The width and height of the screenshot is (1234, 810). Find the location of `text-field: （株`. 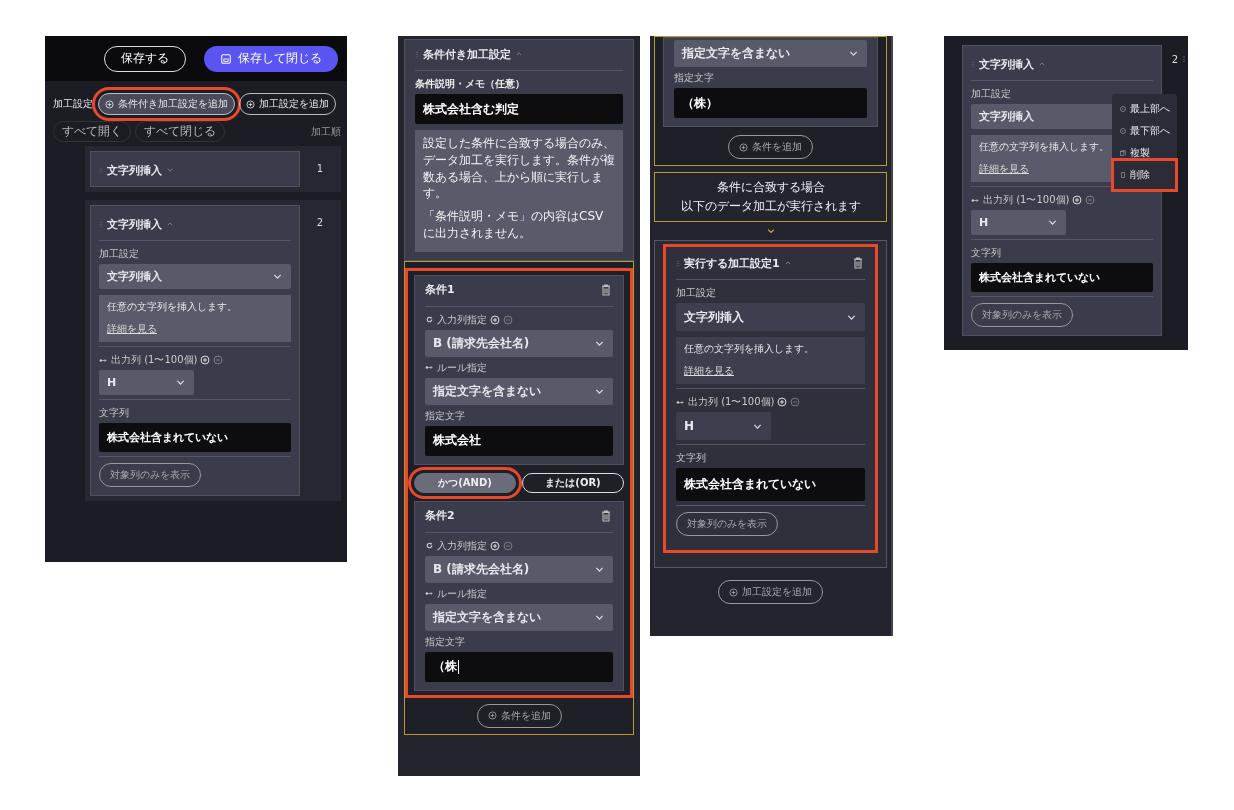

text-field: （株 is located at coordinates (519, 666).